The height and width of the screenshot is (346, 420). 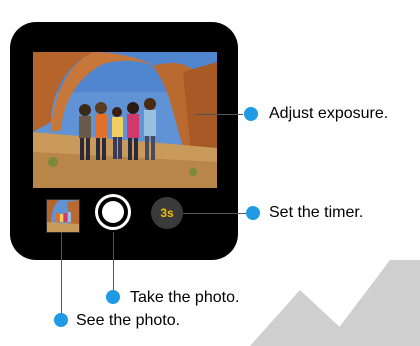 I want to click on take-photo-leader-line, so click(x=113, y=261).